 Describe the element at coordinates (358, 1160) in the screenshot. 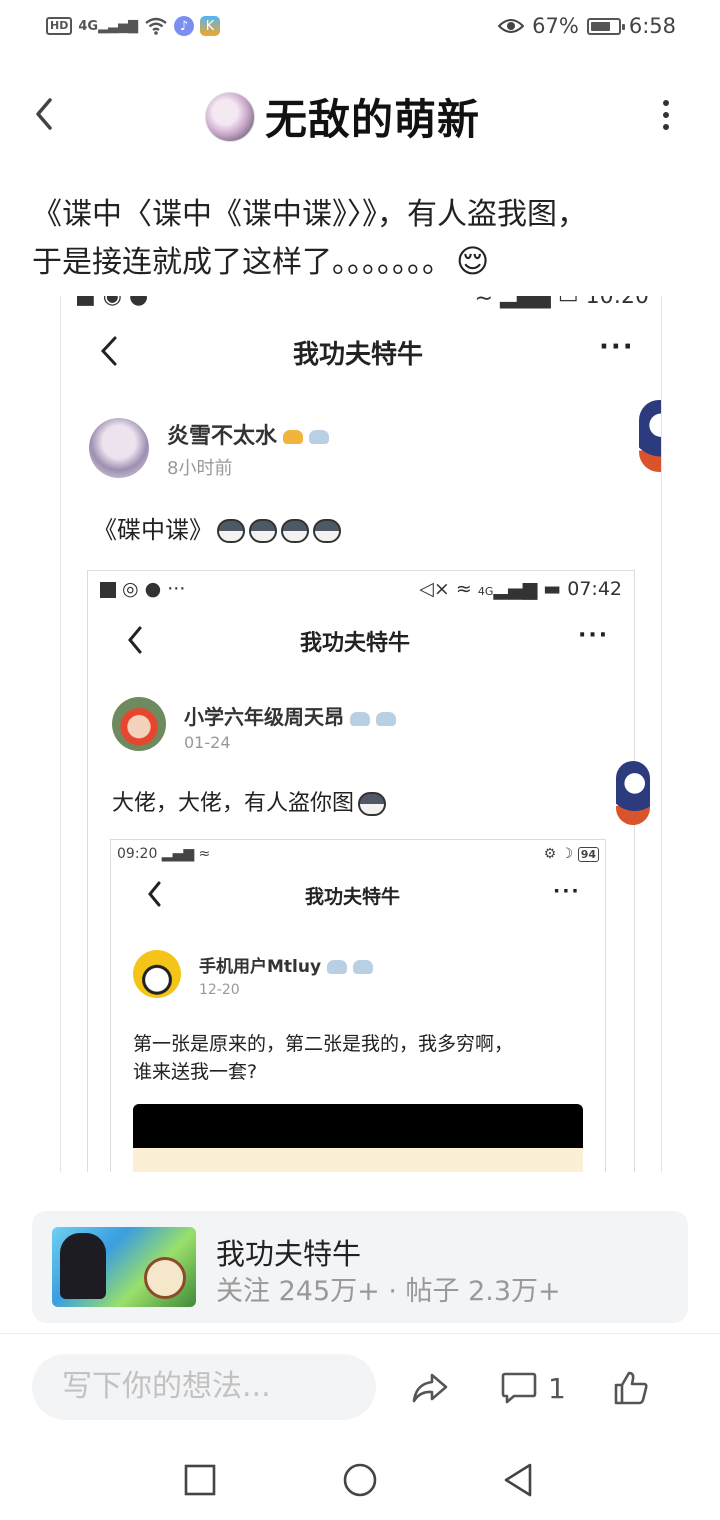

I see `nested3-image-bottom` at that location.